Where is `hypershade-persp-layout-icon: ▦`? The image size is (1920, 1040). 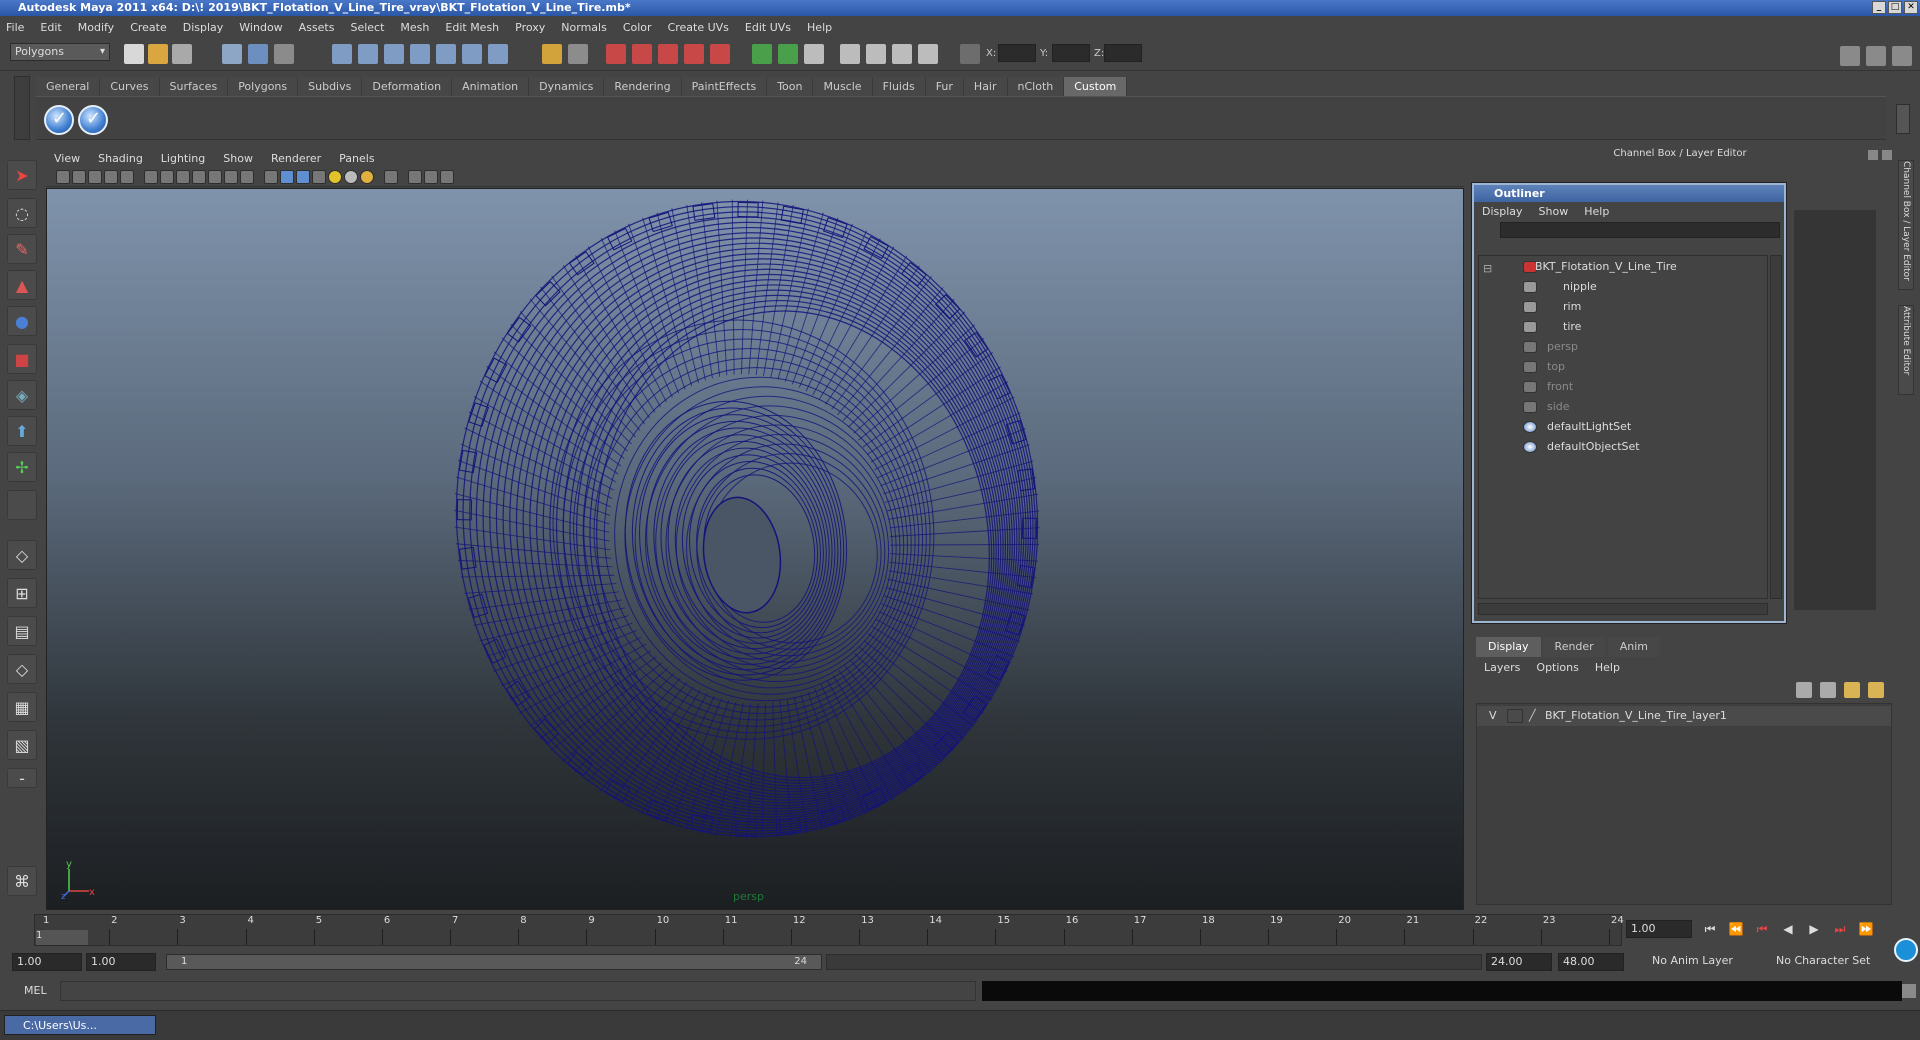
hypershade-persp-layout-icon: ▦ is located at coordinates (22, 707).